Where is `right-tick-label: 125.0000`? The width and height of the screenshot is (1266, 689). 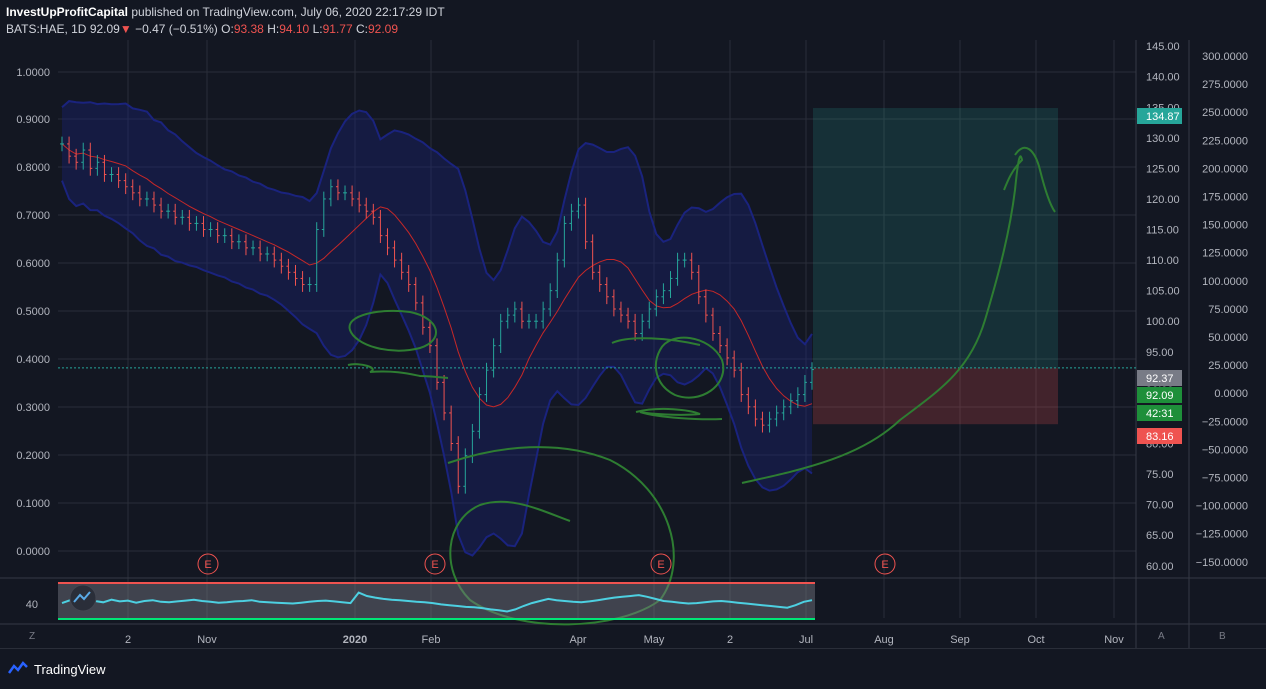 right-tick-label: 125.0000 is located at coordinates (1225, 254).